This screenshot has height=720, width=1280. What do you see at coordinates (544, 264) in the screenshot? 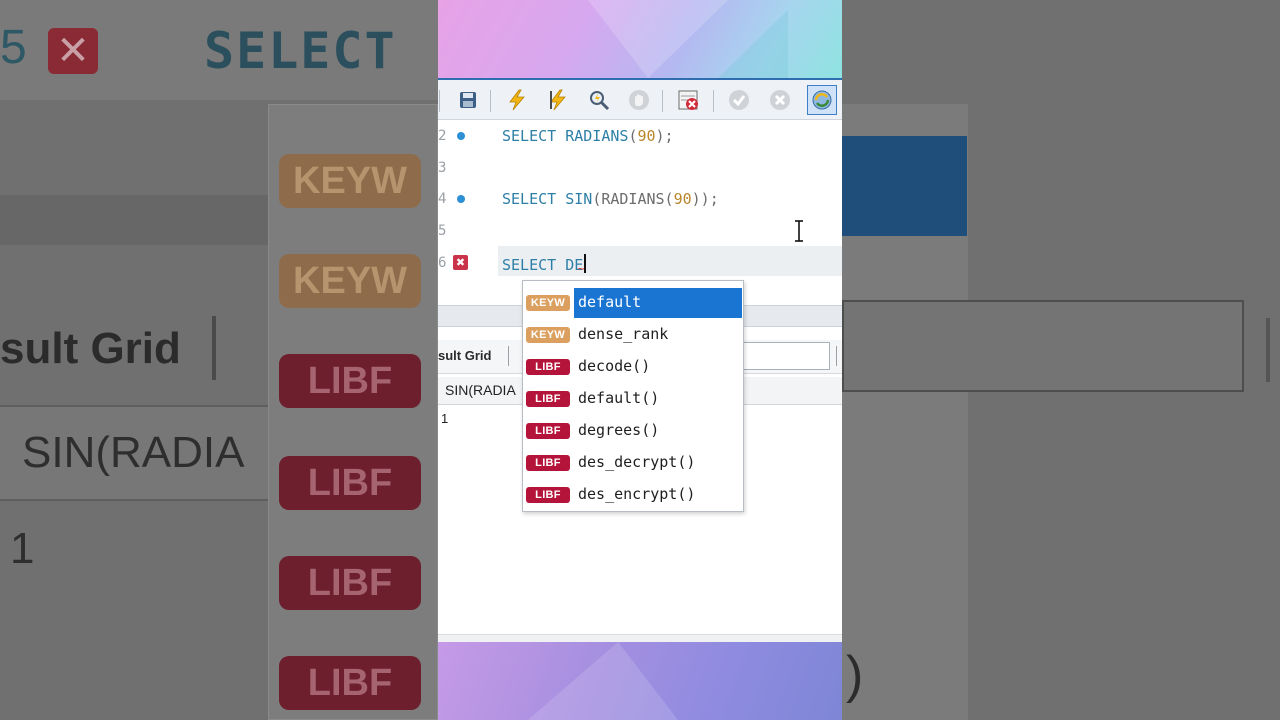
I see `code-line-current: SELECT DE` at bounding box center [544, 264].